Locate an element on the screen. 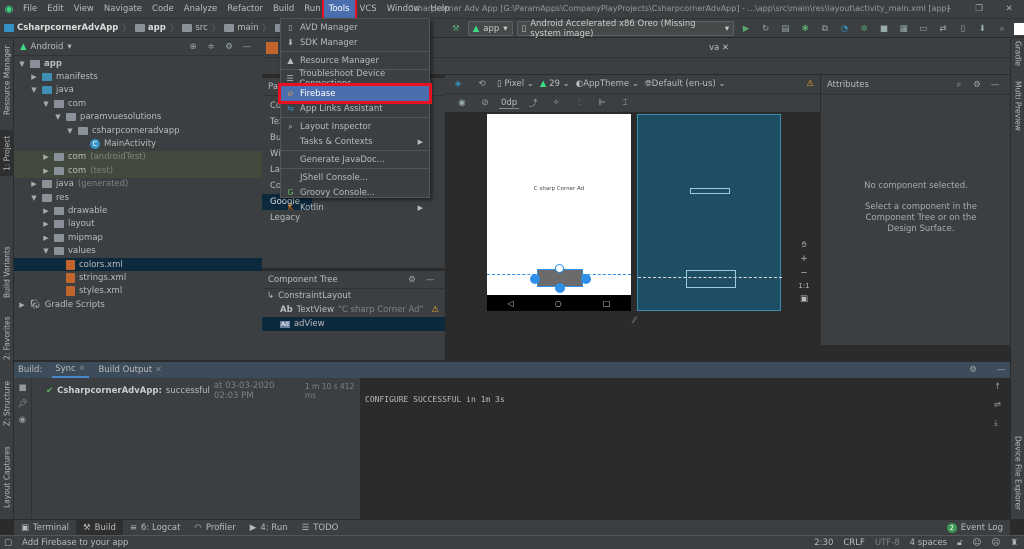 The width and height of the screenshot is (1024, 549). stop-icon: ■ is located at coordinates (22, 388).